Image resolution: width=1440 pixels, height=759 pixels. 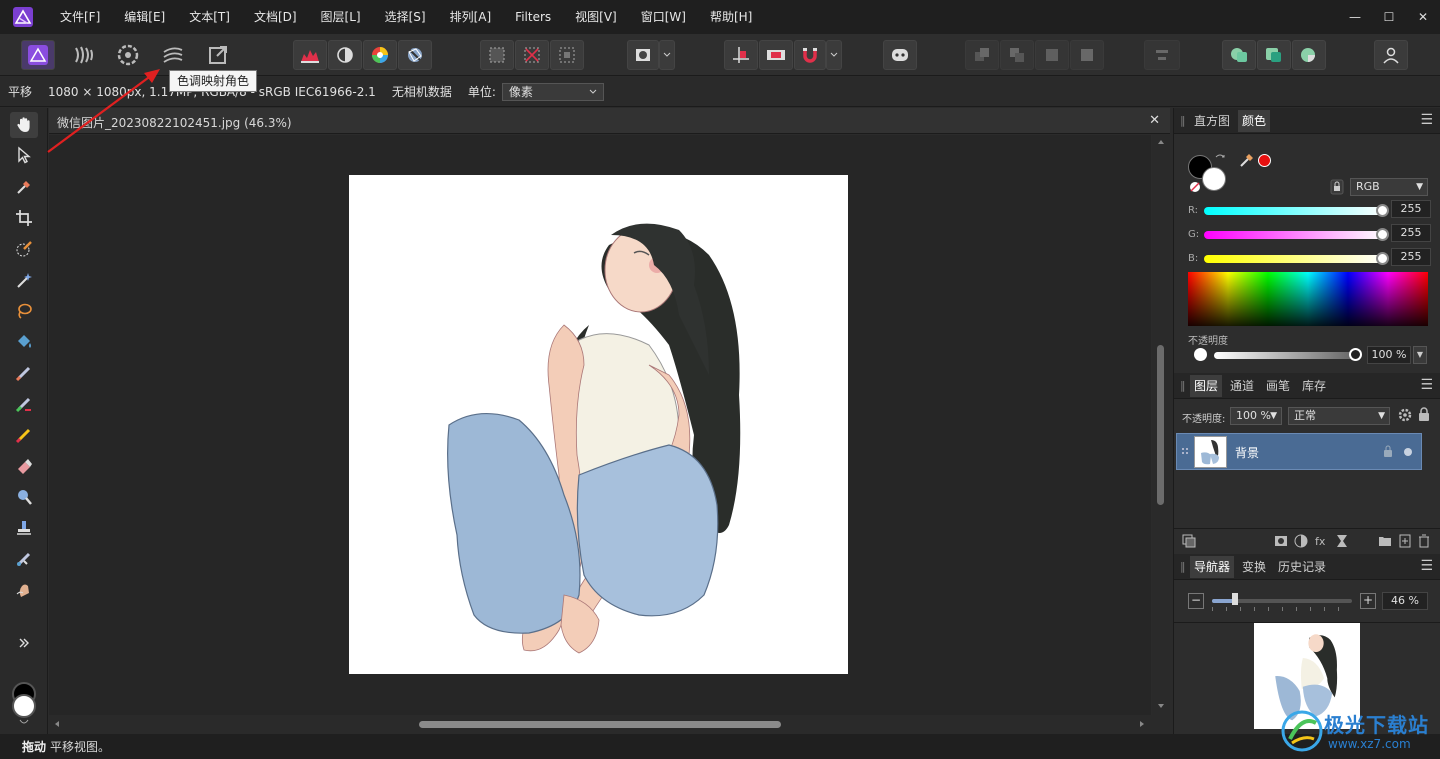 What do you see at coordinates (643, 55) in the screenshot?
I see `quick-mask-button` at bounding box center [643, 55].